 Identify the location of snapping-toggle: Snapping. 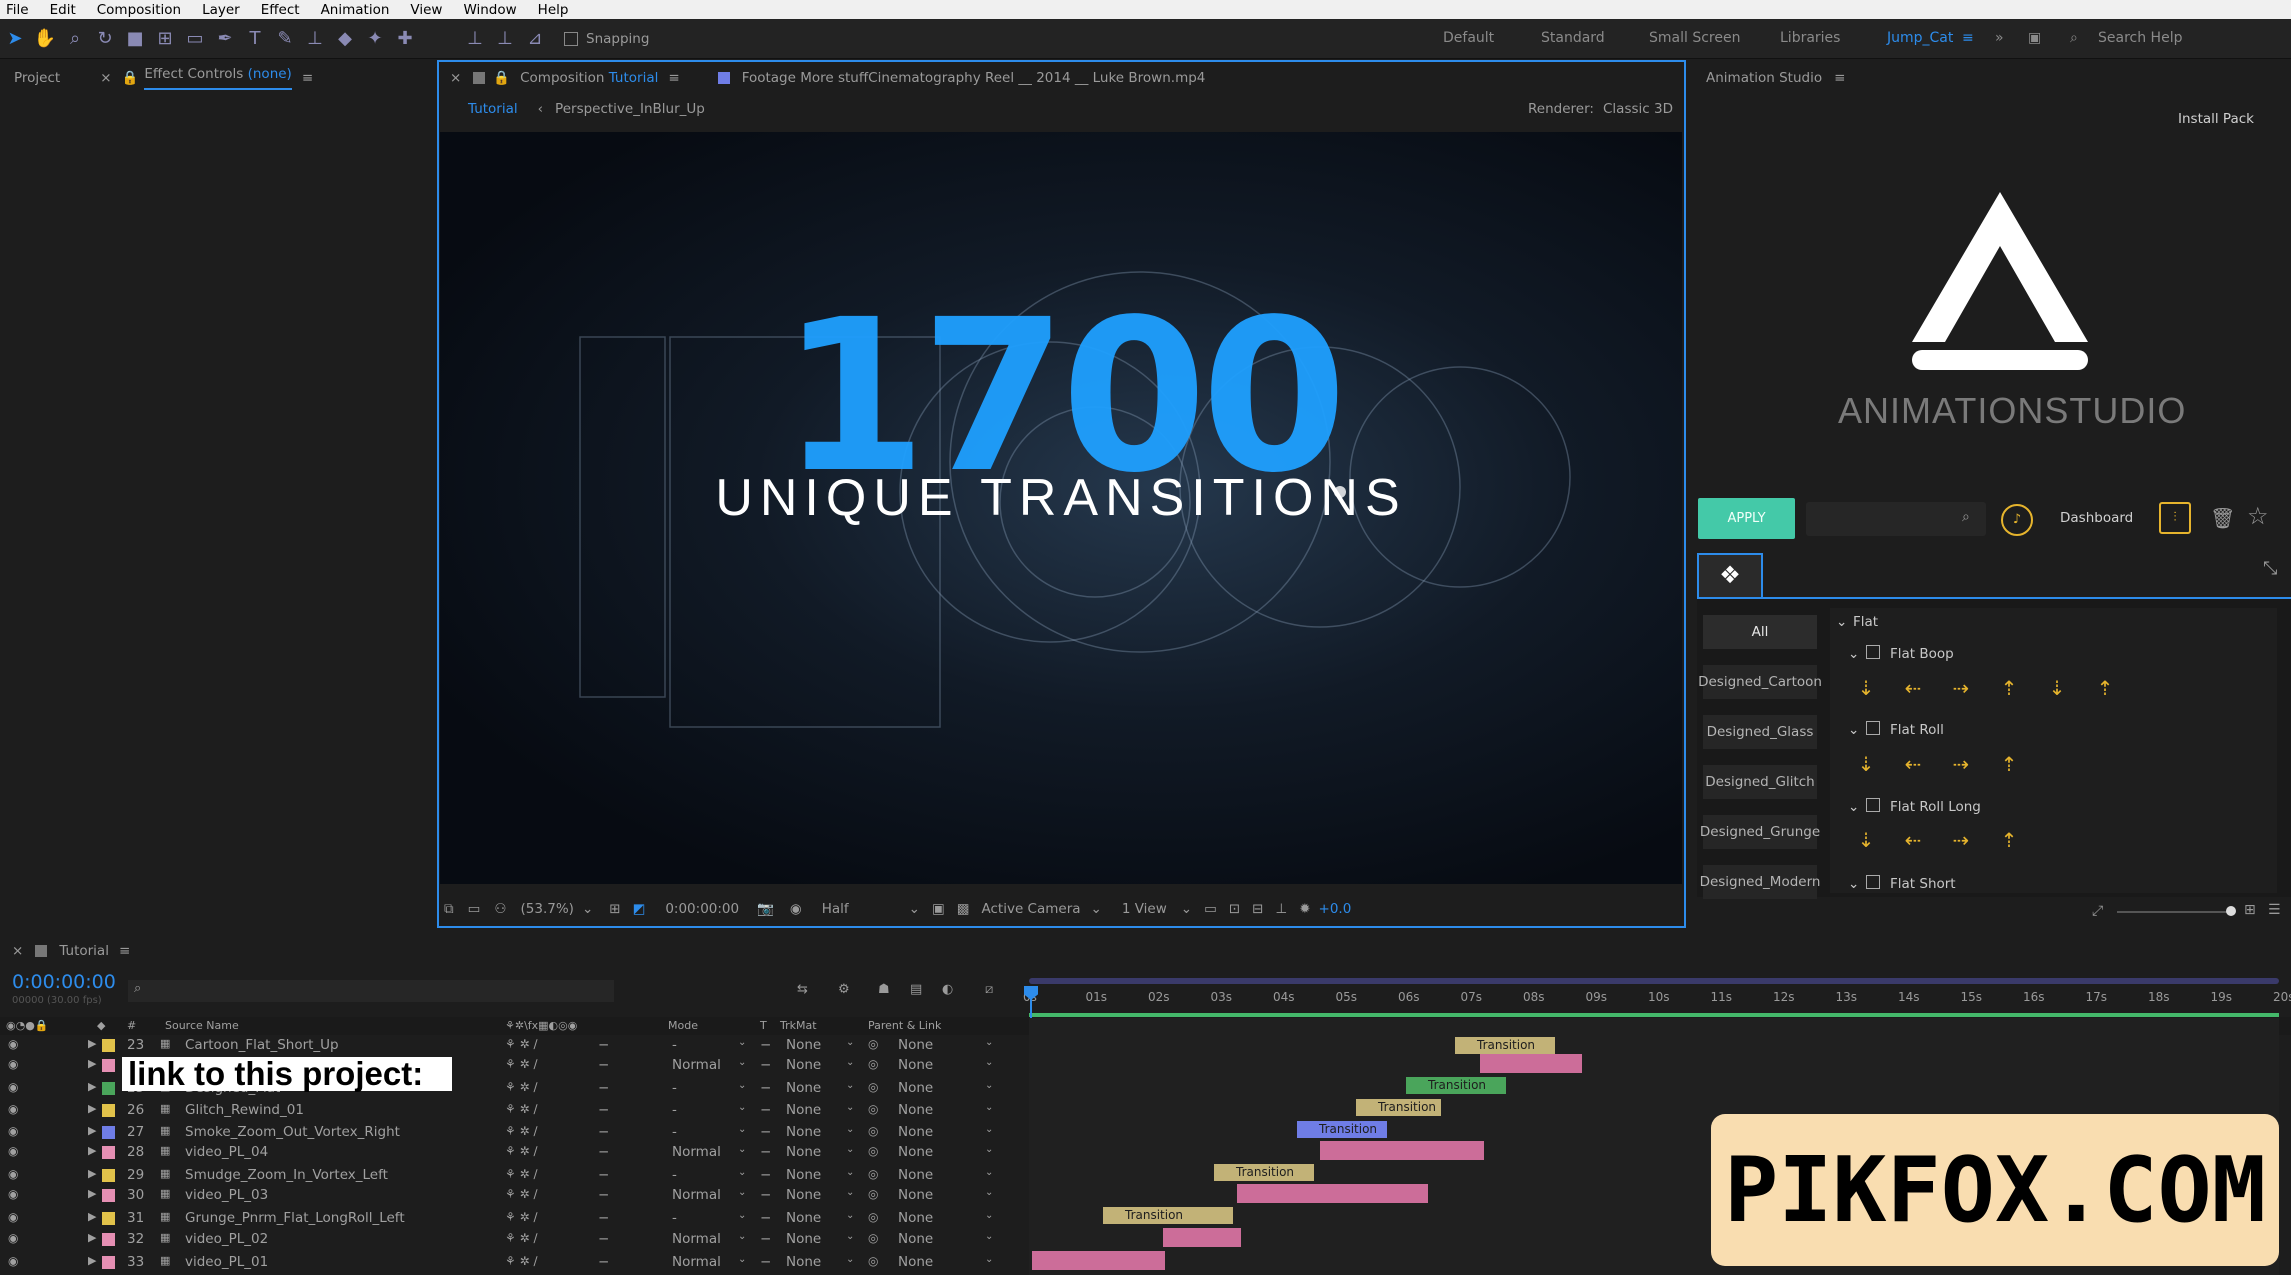
(606, 39).